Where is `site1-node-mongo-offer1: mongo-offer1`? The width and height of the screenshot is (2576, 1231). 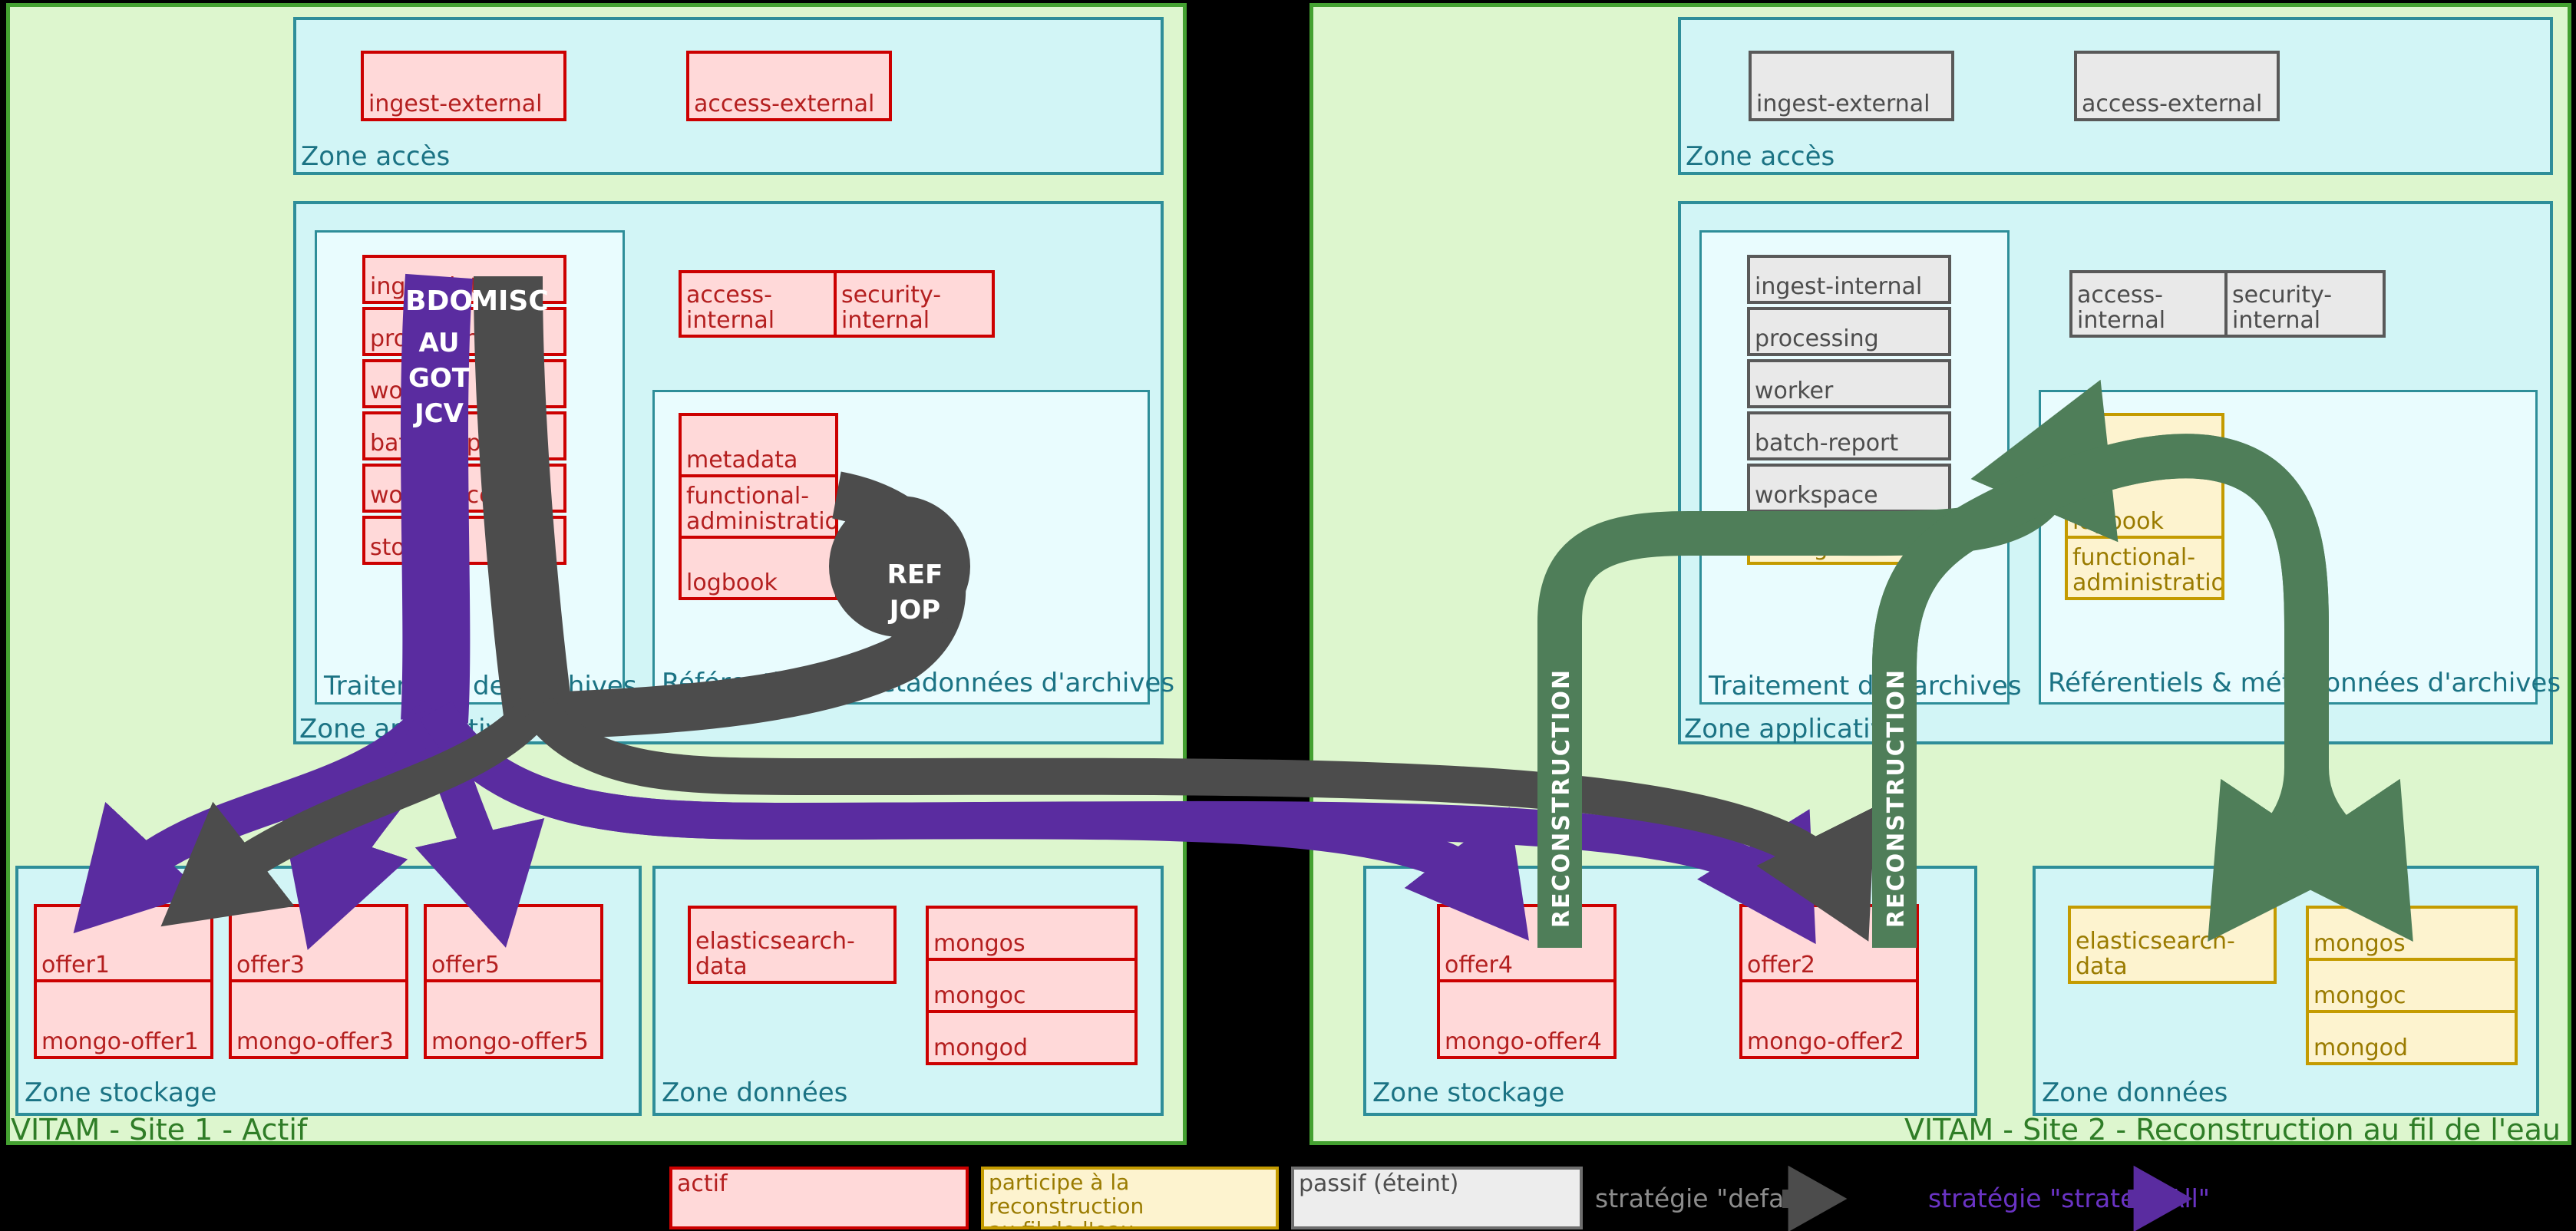 site1-node-mongo-offer1: mongo-offer1 is located at coordinates (123, 1019).